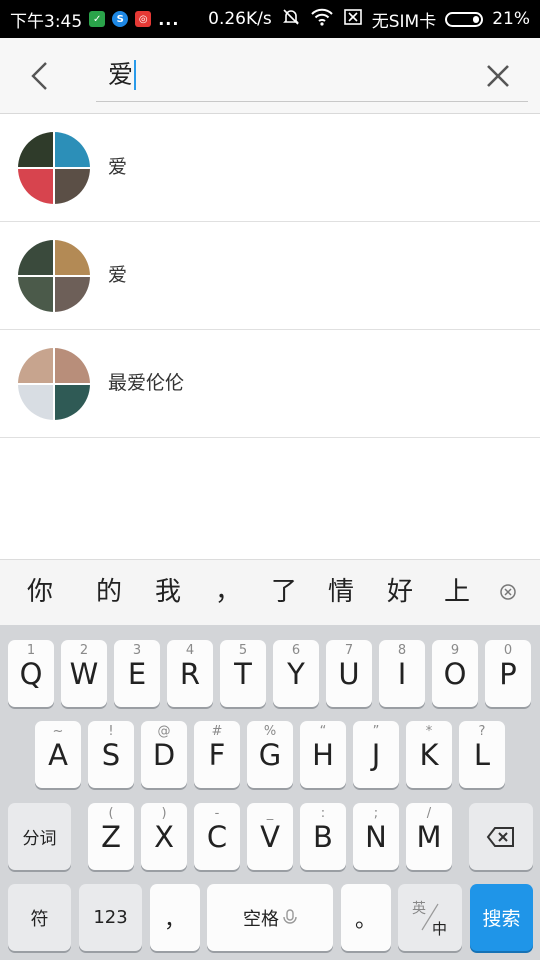  Describe the element at coordinates (137, 650) in the screenshot. I see `key-hint: 3` at that location.